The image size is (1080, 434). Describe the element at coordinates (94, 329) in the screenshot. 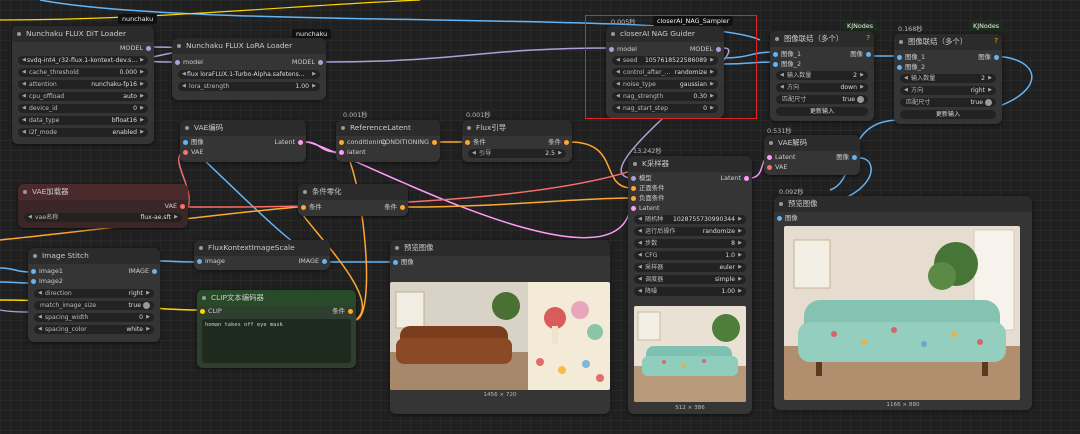

I see `widget-spacing-color: ◀ spacing_color white ▶` at that location.